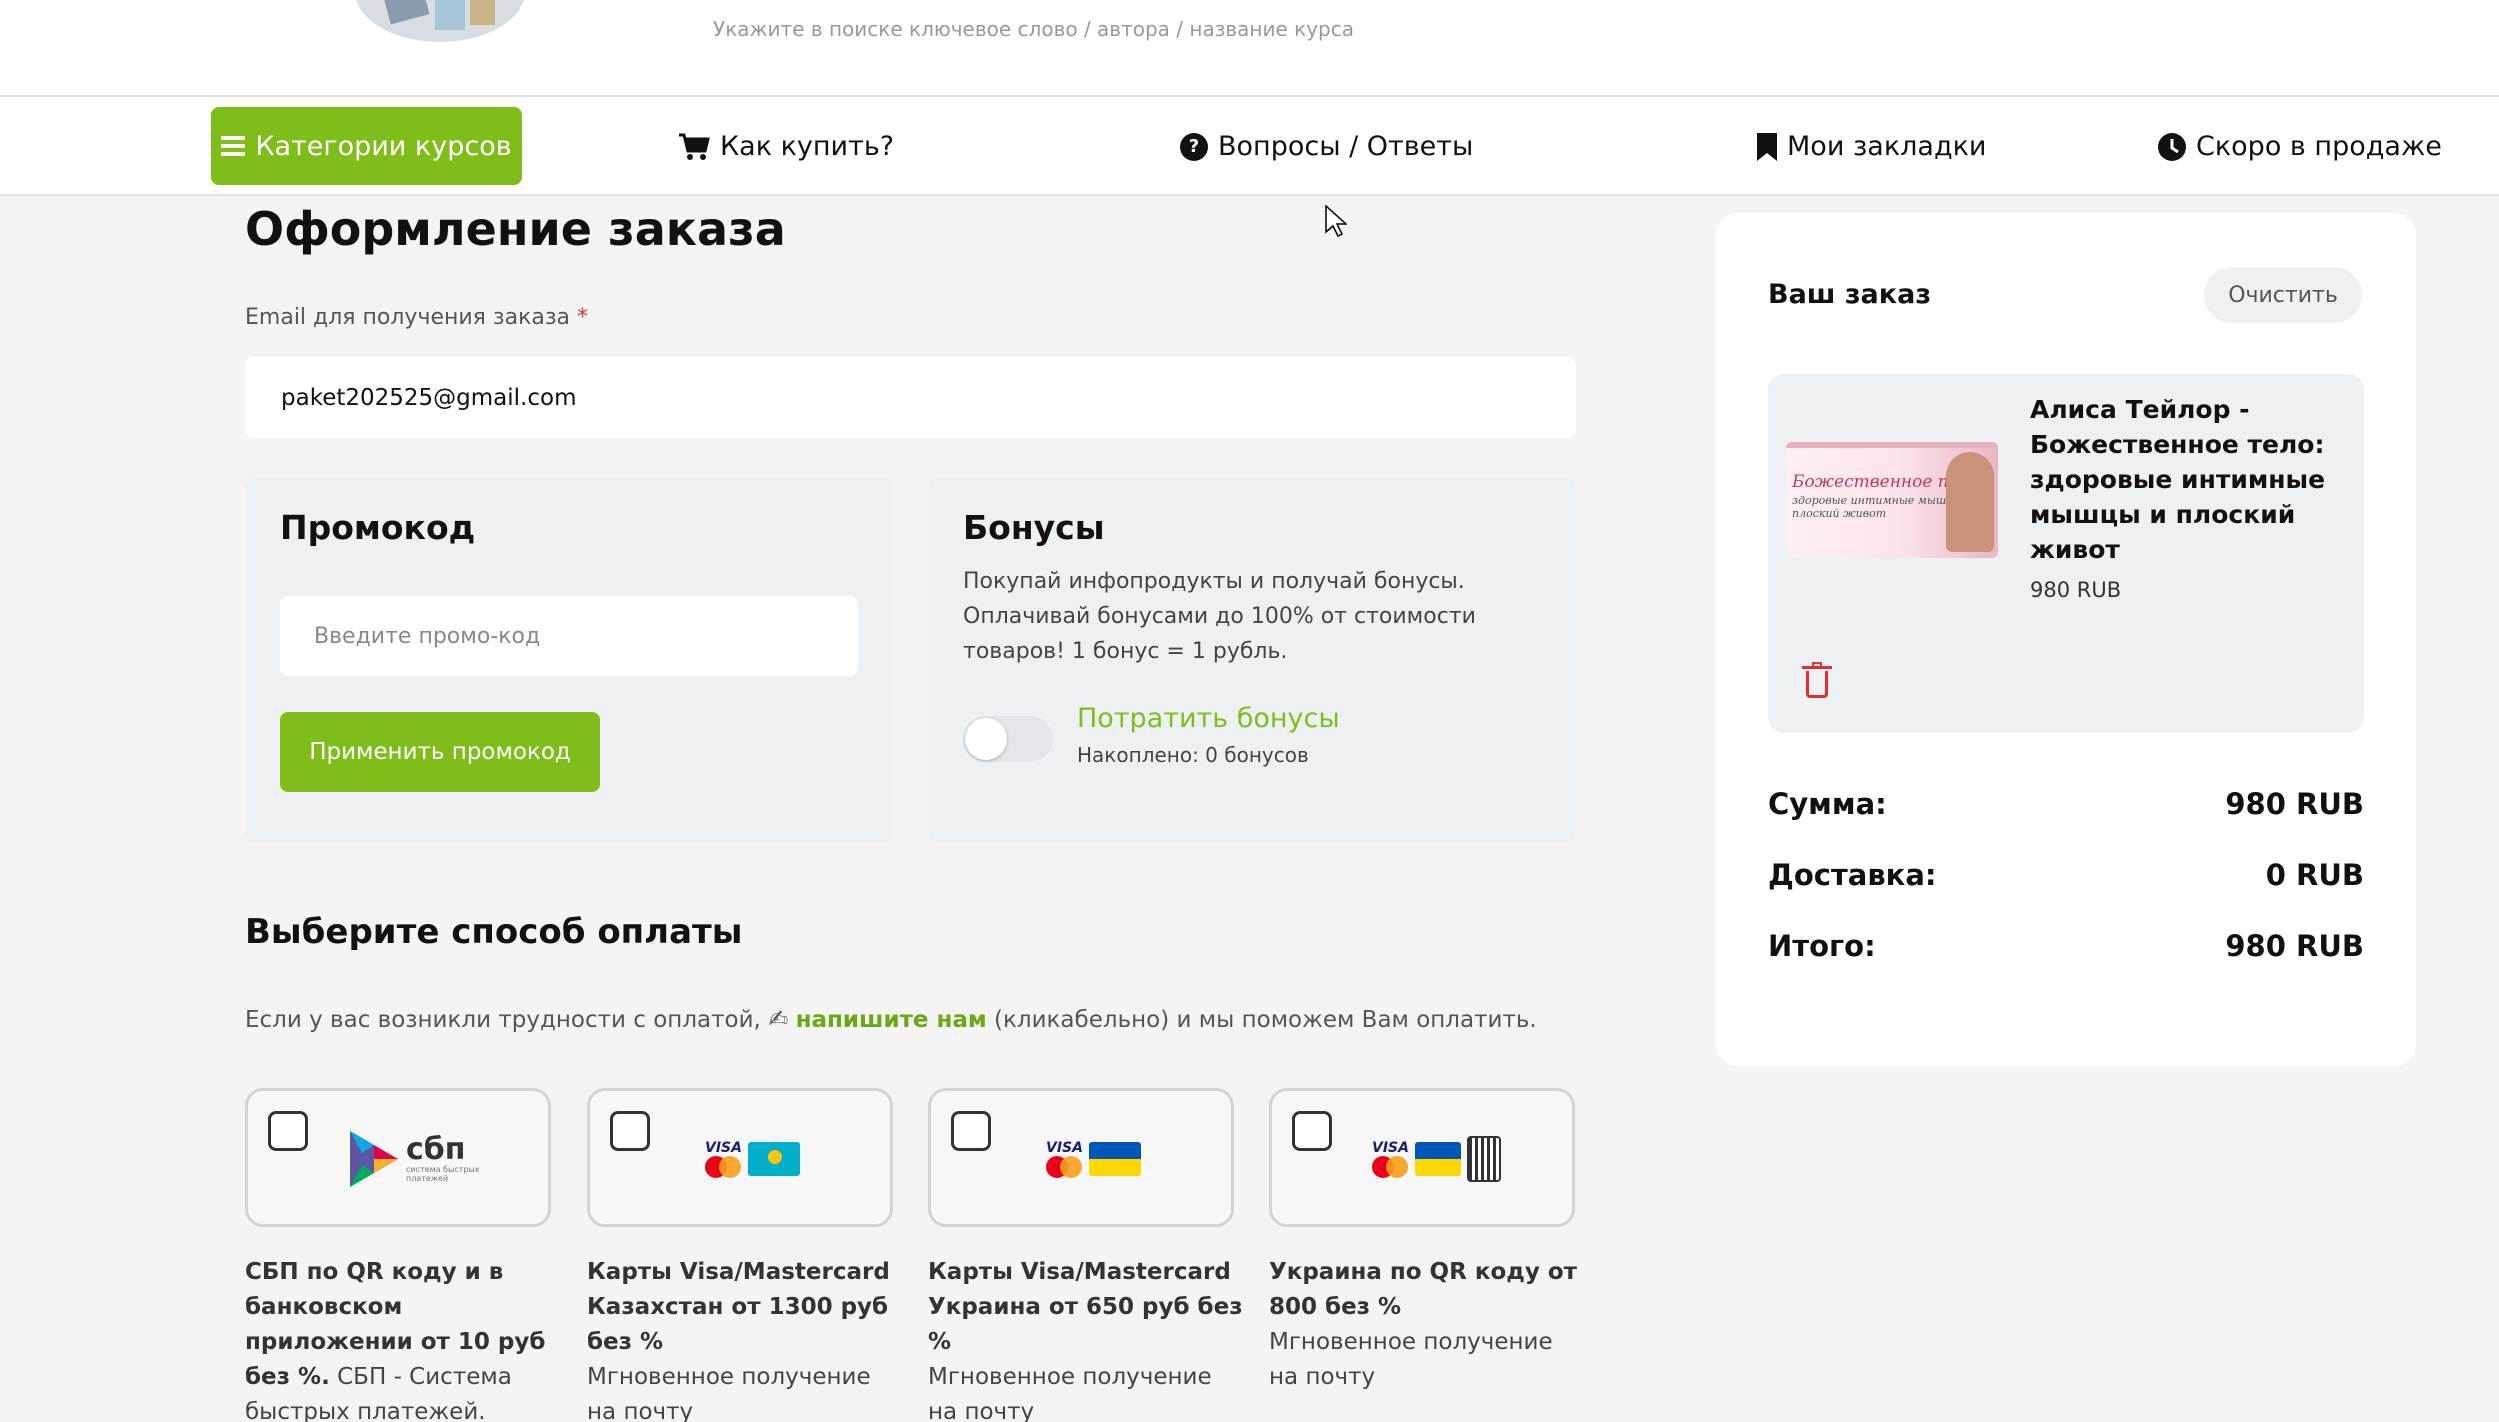 The image size is (2499, 1422). What do you see at coordinates (1970, 502) in the screenshot?
I see `thumbnail-figure` at bounding box center [1970, 502].